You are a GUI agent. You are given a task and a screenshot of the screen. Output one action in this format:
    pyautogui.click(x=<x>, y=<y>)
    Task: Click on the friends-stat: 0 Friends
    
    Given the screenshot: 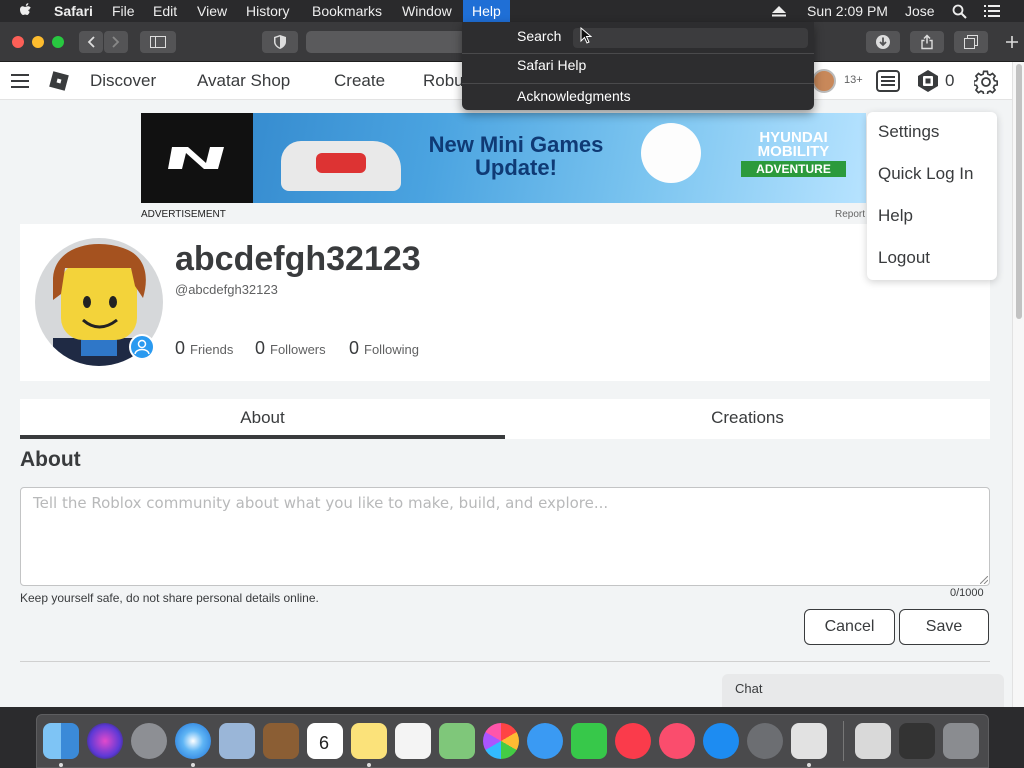 What is the action you would take?
    pyautogui.click(x=204, y=348)
    